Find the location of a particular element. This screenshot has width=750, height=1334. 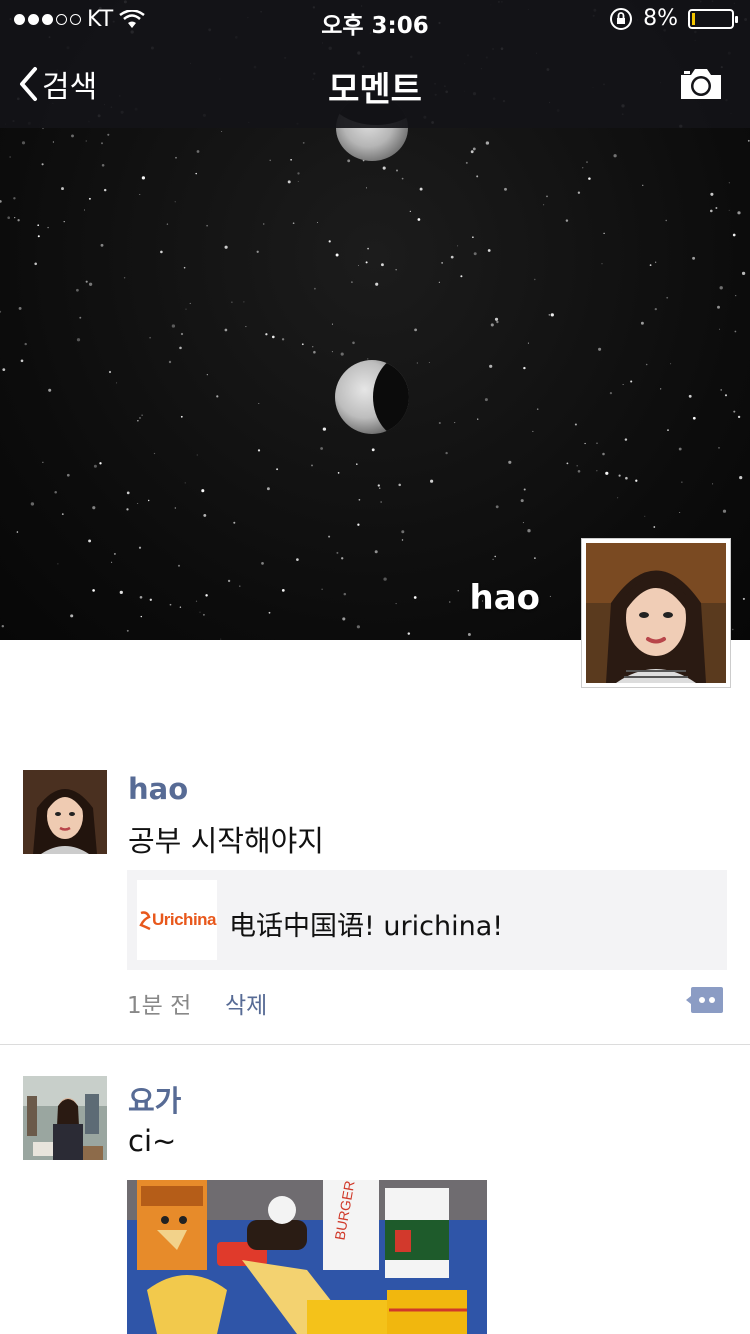

post-author: hao is located at coordinates (158, 789).